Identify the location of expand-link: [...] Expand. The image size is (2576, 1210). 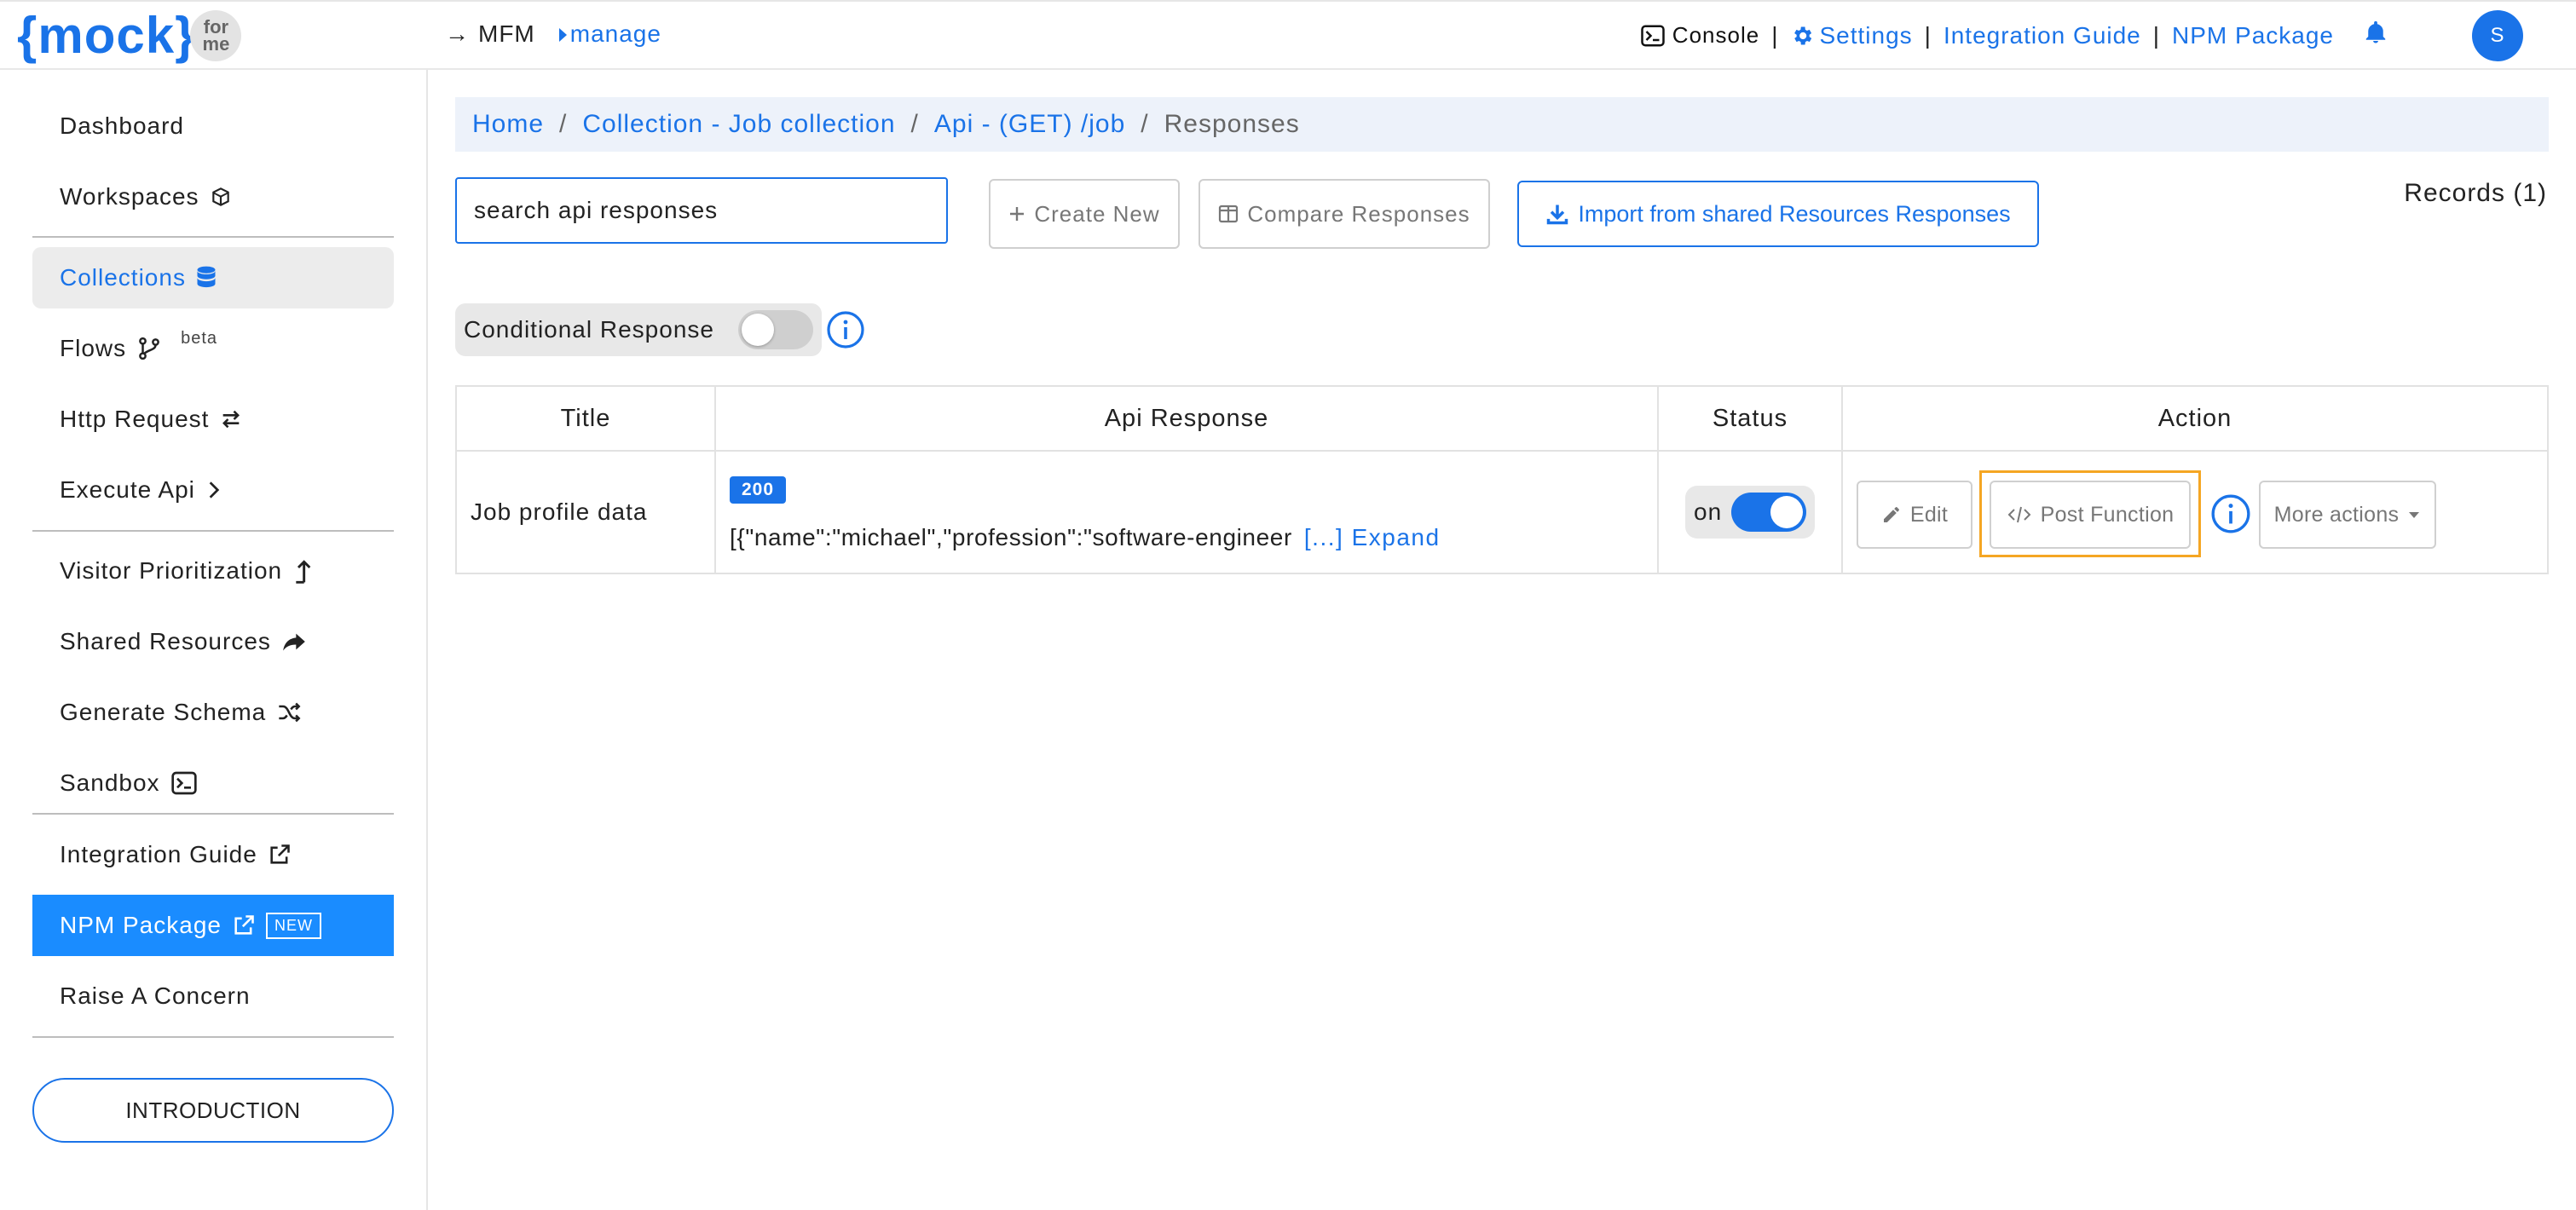
(1372, 537).